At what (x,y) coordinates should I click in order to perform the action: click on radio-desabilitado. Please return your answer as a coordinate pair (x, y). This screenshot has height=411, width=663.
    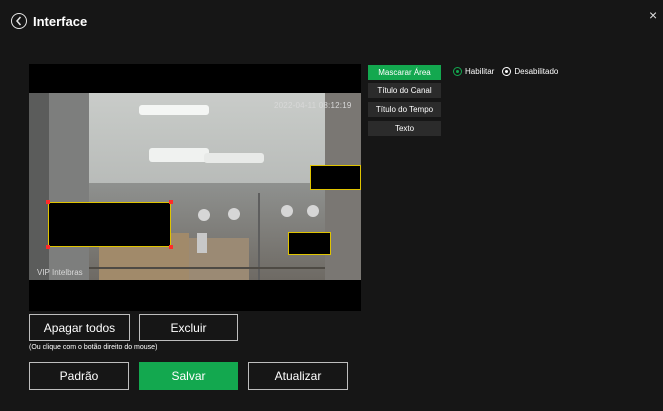
    Looking at the image, I should click on (507, 71).